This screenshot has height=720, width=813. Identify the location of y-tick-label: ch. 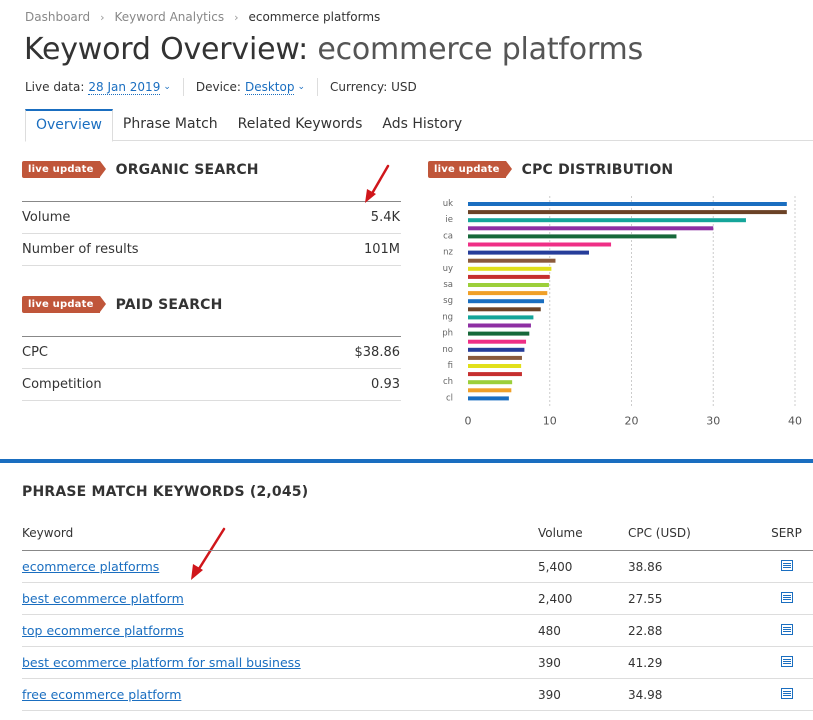
(448, 382).